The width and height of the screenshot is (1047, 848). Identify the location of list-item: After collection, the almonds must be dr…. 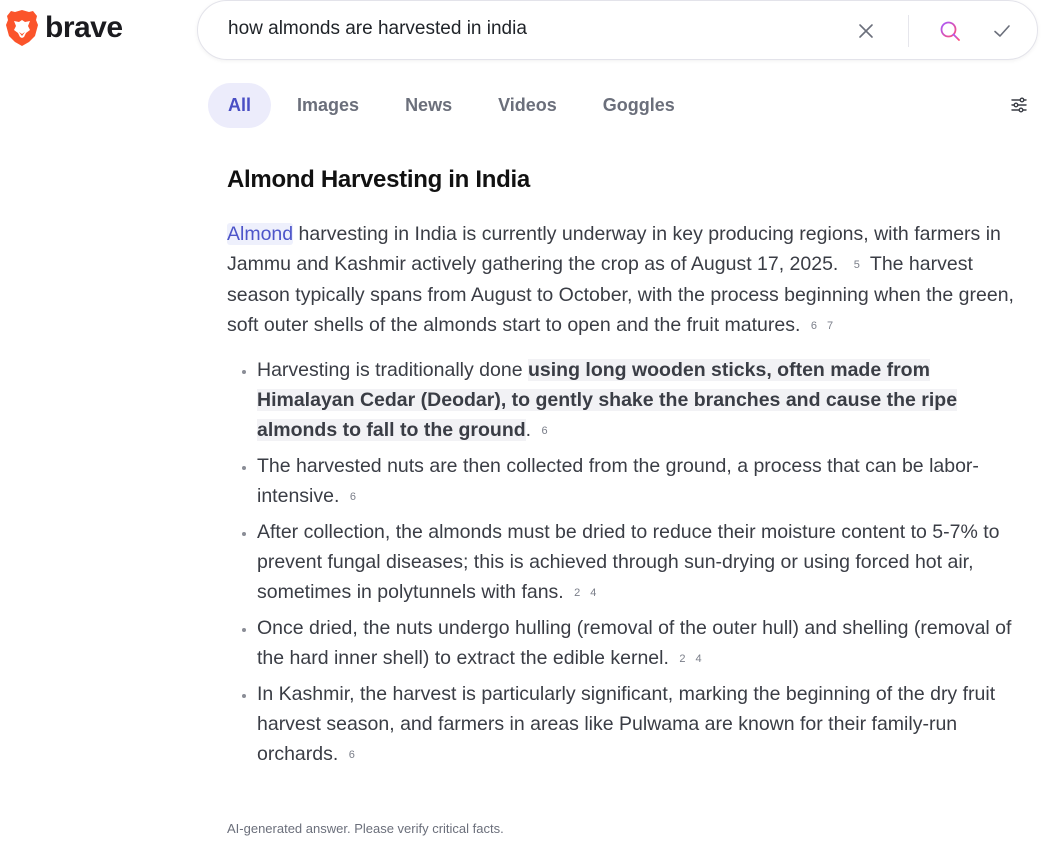
(637, 562).